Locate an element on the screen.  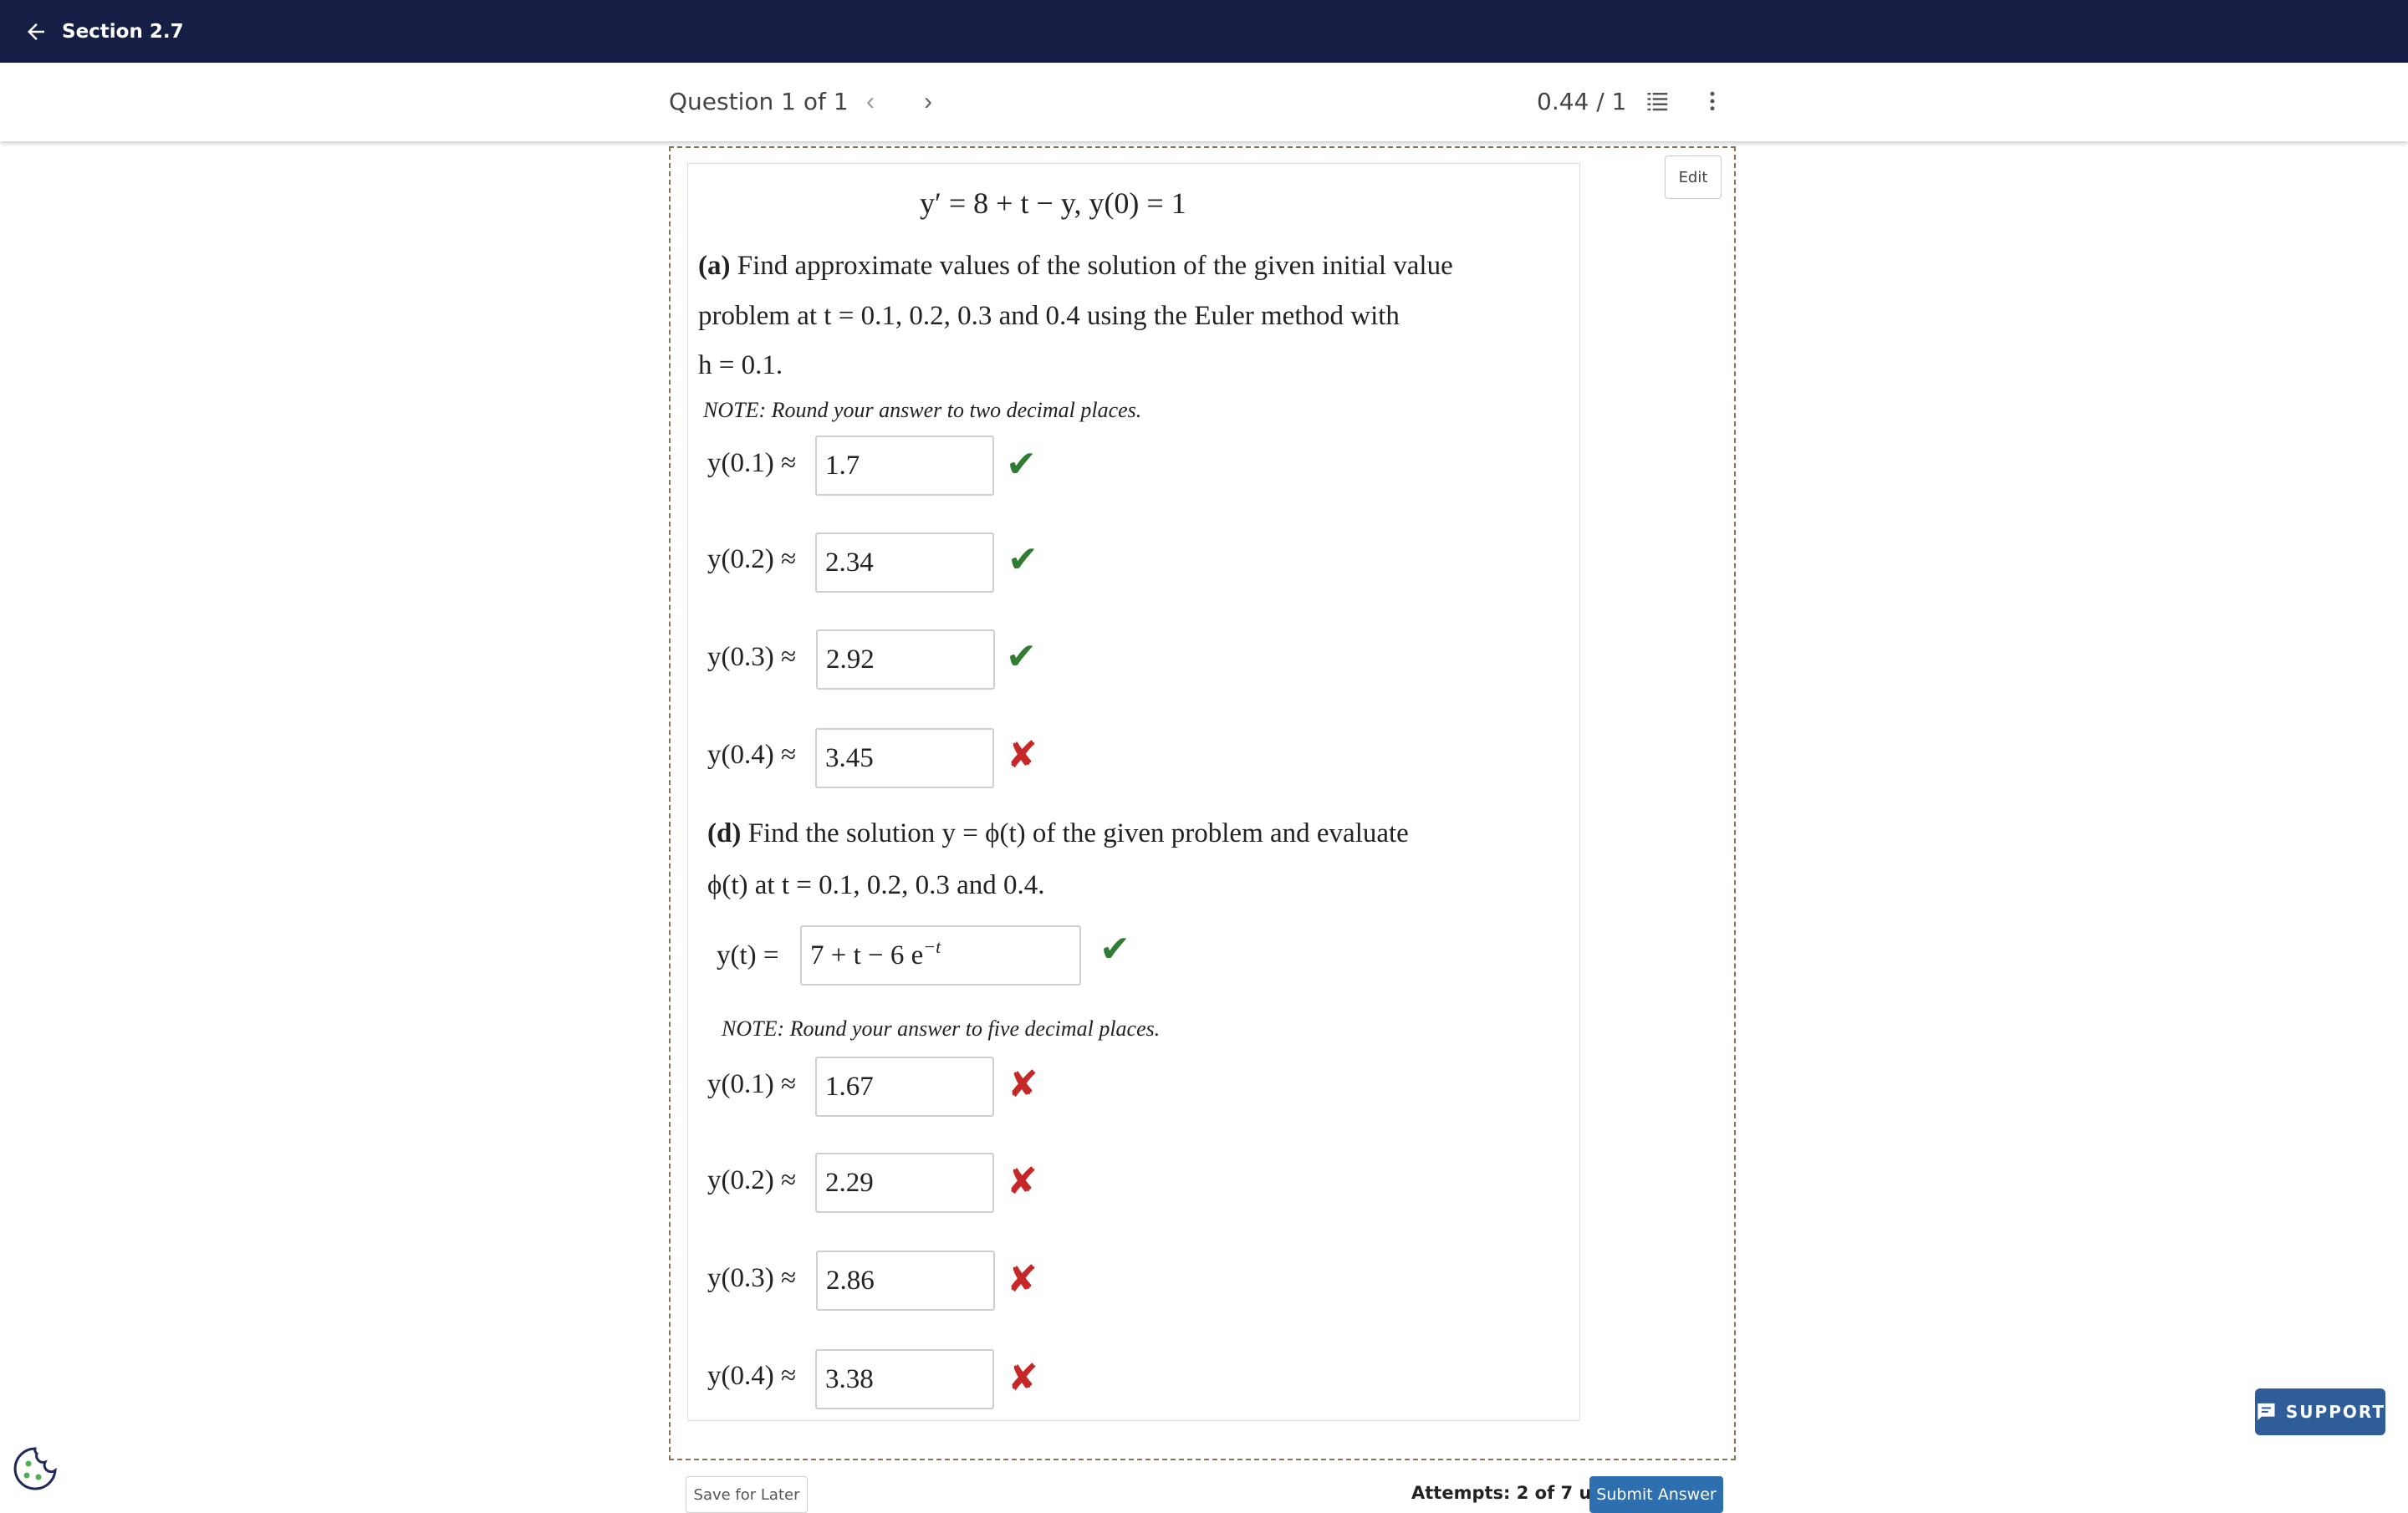
part-d-text-2: ϕ(t) at t = 0.1, 0.2, 0.3 and 0.4. is located at coordinates (876, 885).